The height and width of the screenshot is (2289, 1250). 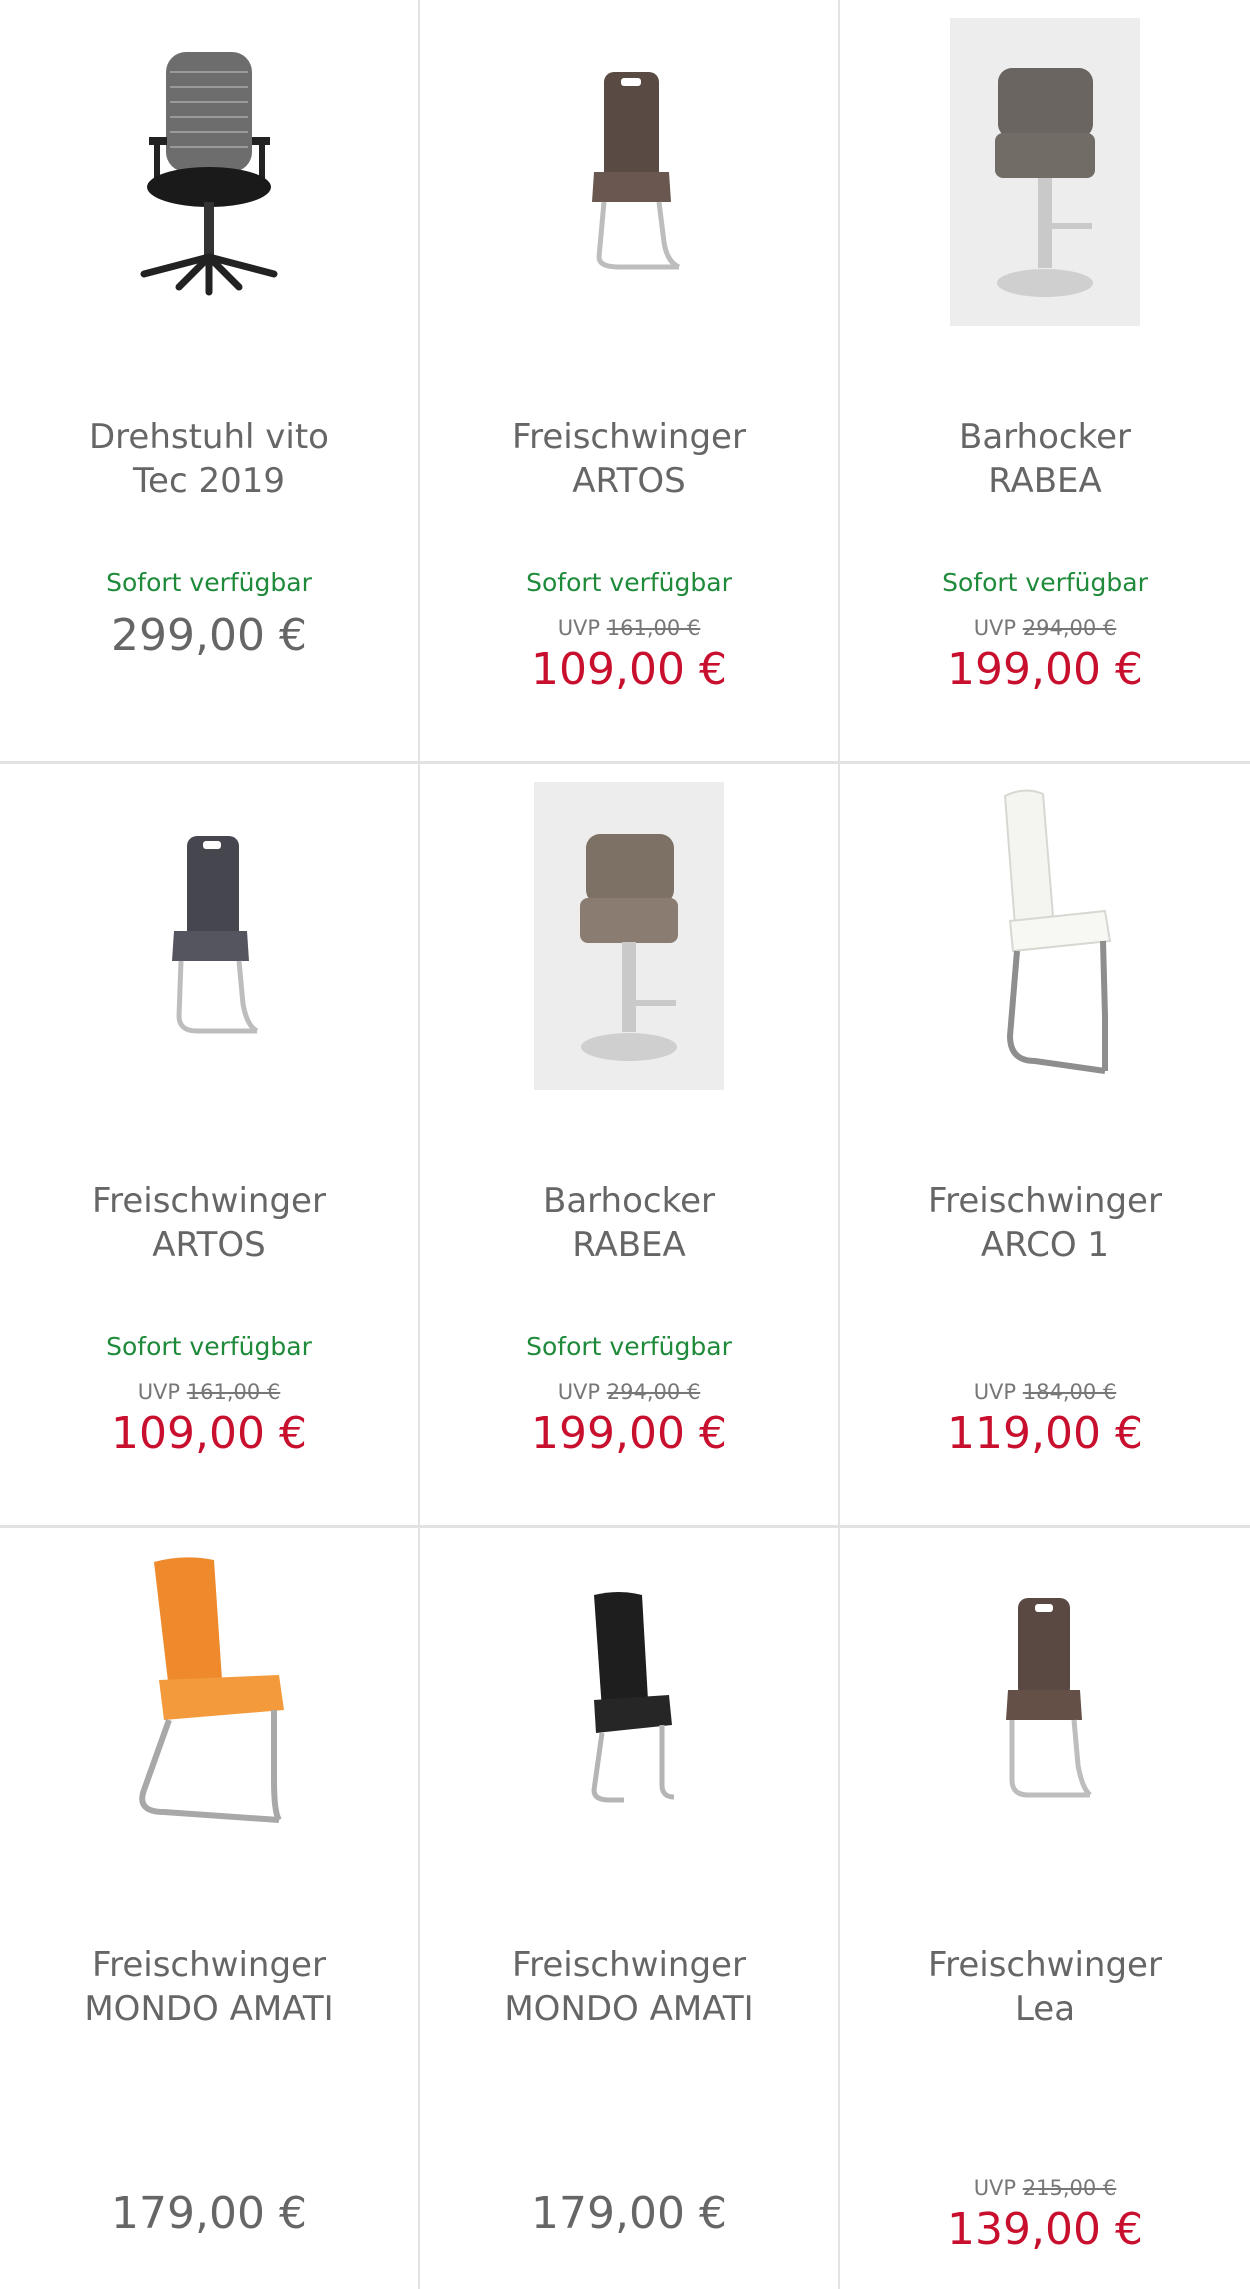 What do you see at coordinates (633, 1697) in the screenshot?
I see `cantilever-chair-black-icon` at bounding box center [633, 1697].